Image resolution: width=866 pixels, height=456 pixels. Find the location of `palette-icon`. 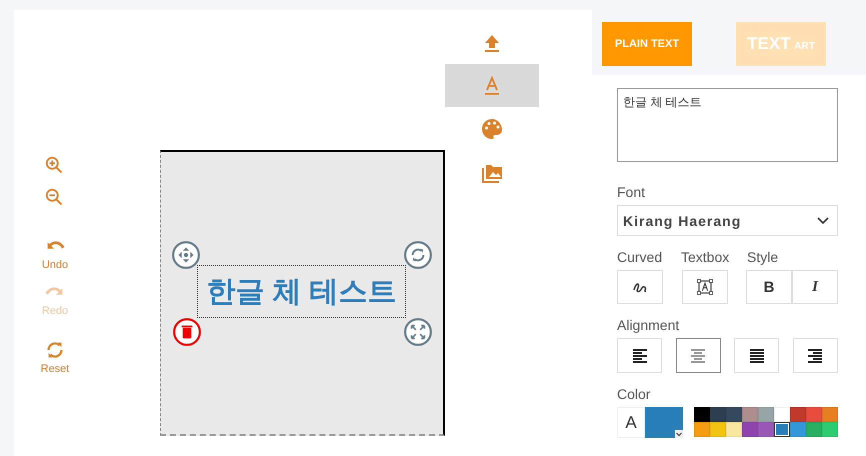

palette-icon is located at coordinates (492, 128).